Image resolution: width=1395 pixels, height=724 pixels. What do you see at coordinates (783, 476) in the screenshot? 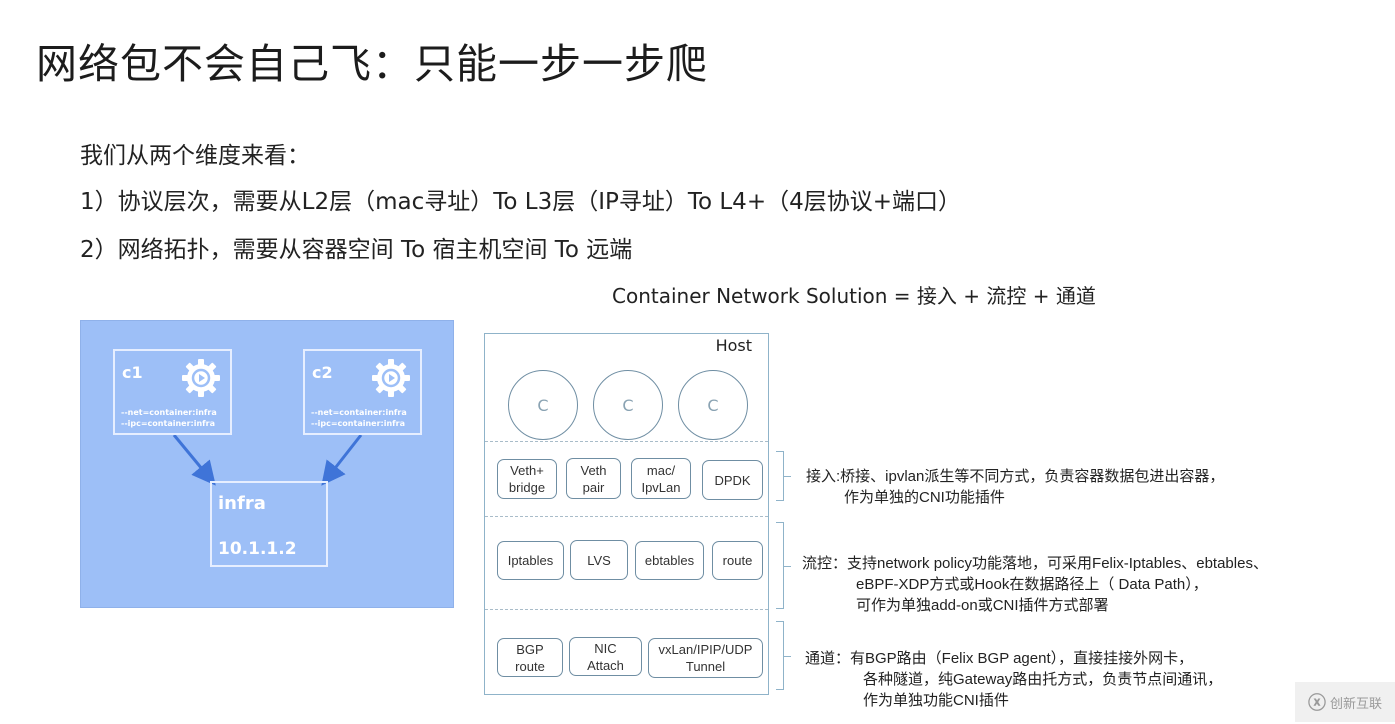
I see `bracket-access` at bounding box center [783, 476].